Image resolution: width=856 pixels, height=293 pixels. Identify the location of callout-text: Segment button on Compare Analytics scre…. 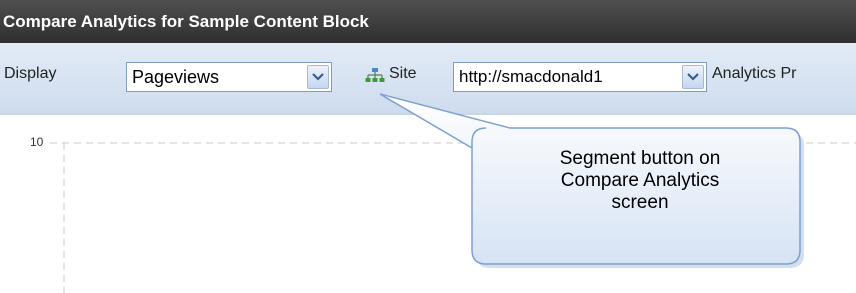
(640, 181).